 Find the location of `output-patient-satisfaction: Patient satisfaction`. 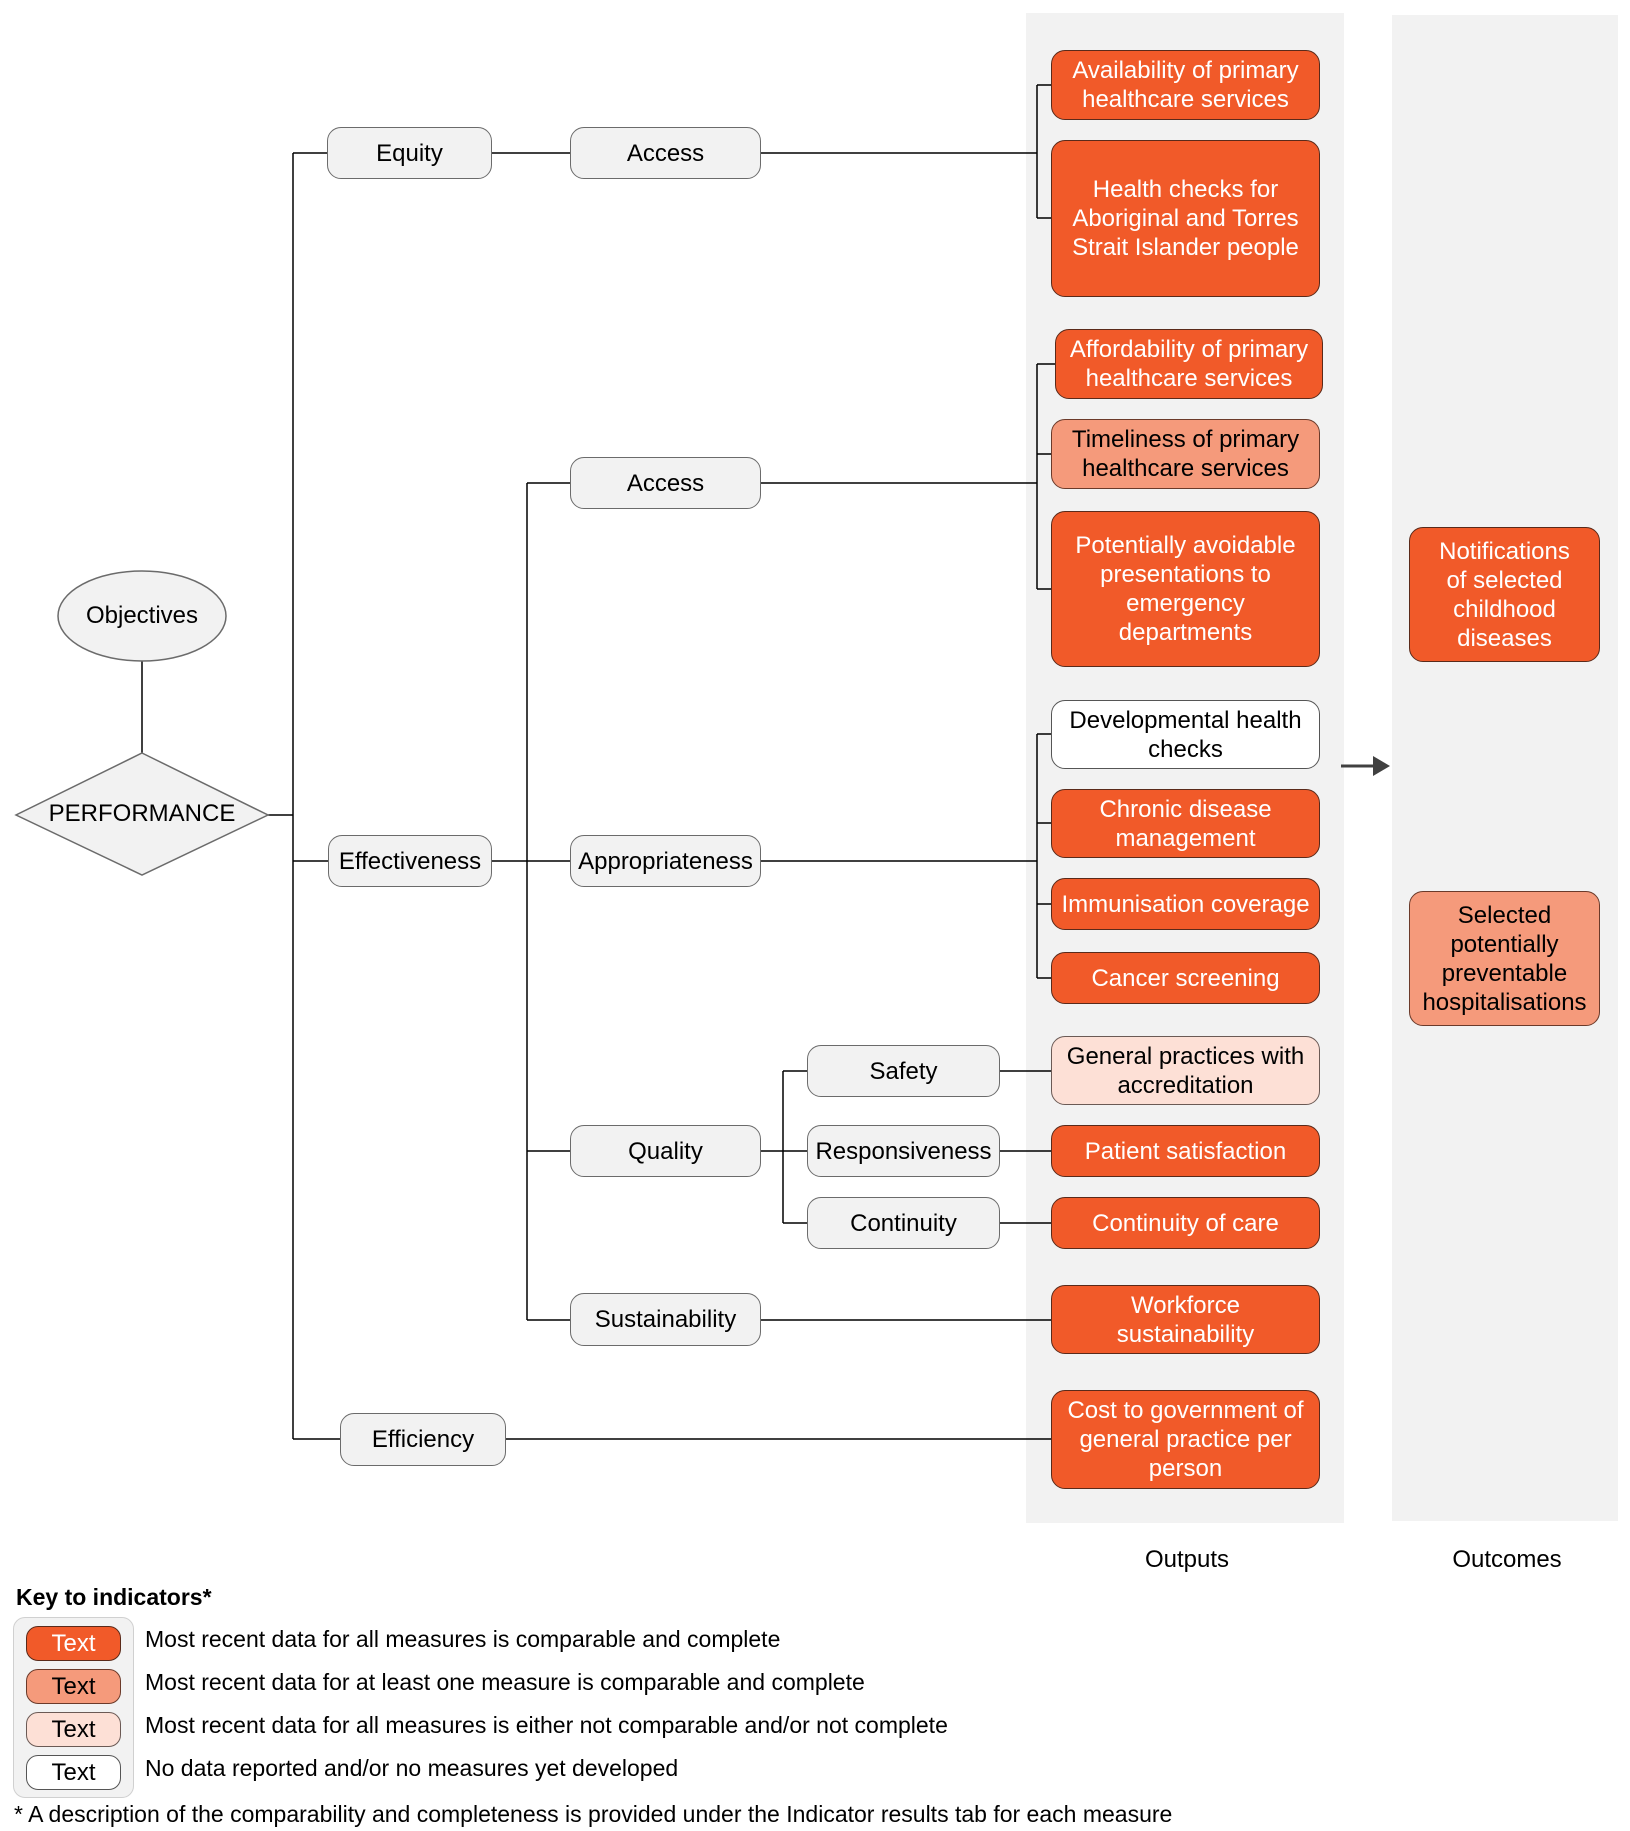

output-patient-satisfaction: Patient satisfaction is located at coordinates (1185, 1151).